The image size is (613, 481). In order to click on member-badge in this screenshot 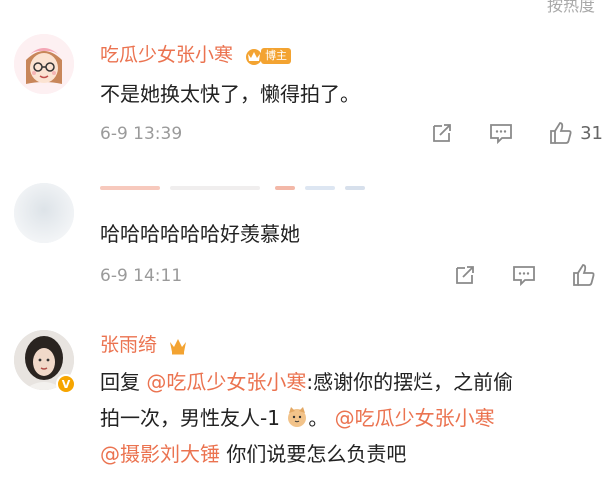, I will do `click(178, 346)`.